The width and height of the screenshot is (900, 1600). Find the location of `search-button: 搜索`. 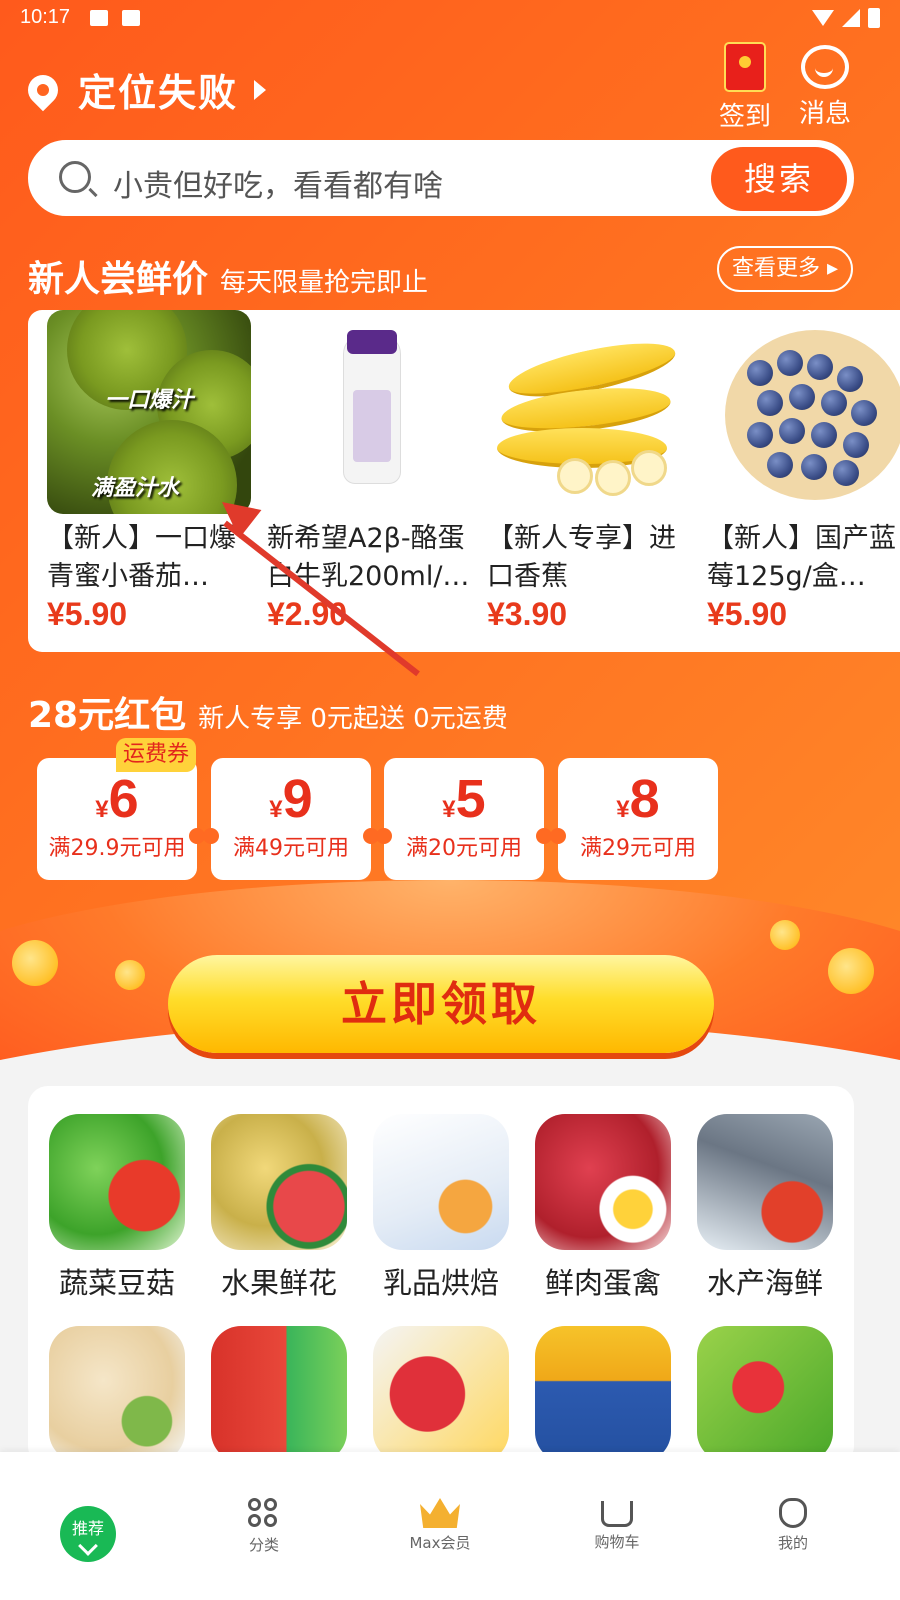

search-button: 搜索 is located at coordinates (779, 179).